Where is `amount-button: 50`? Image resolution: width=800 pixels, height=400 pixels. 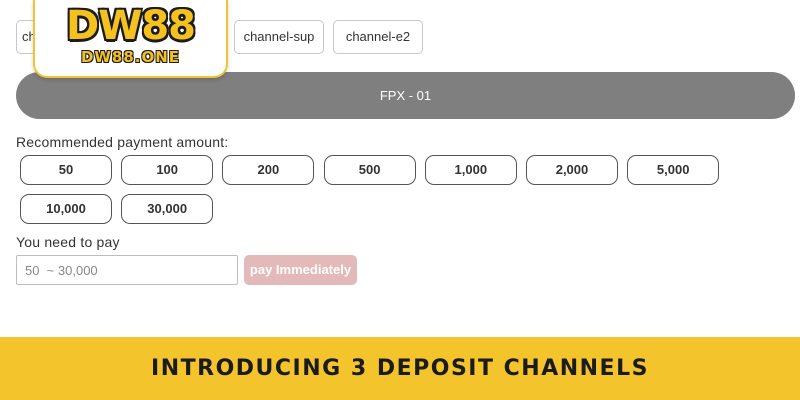
amount-button: 50 is located at coordinates (66, 170).